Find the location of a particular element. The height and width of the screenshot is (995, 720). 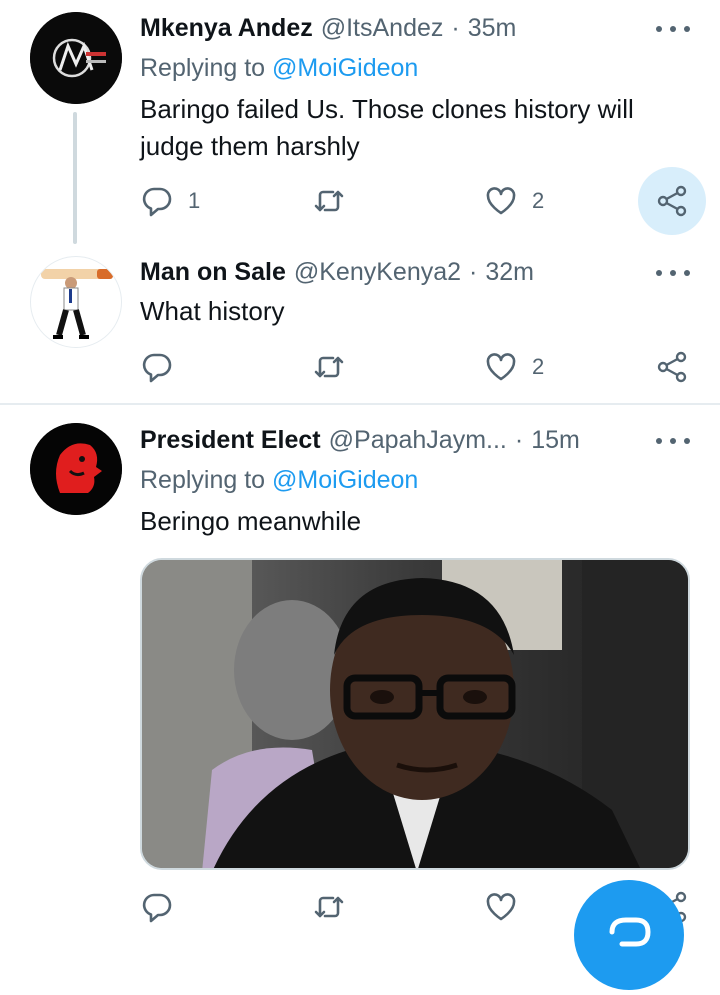

share-button-highlight is located at coordinates (672, 201).